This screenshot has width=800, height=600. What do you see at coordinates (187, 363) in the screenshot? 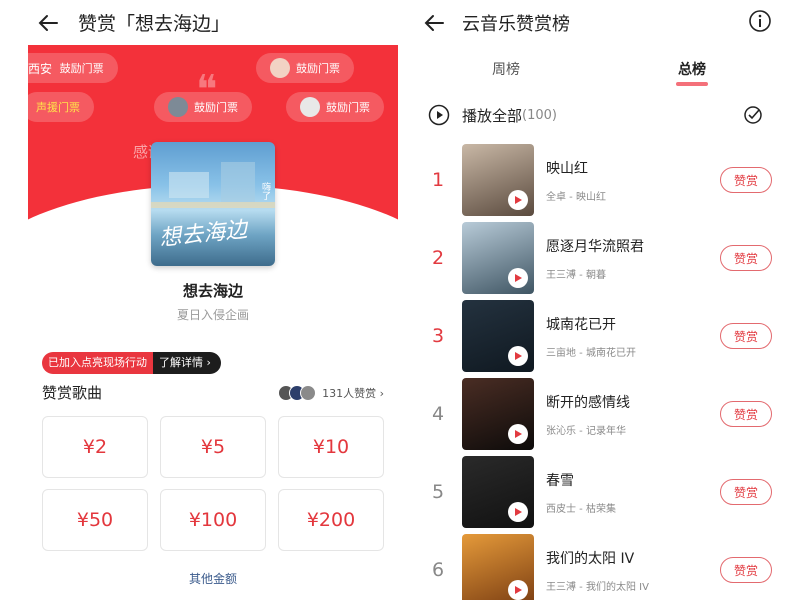
I see `campaign-link: 了解详情 ›` at bounding box center [187, 363].